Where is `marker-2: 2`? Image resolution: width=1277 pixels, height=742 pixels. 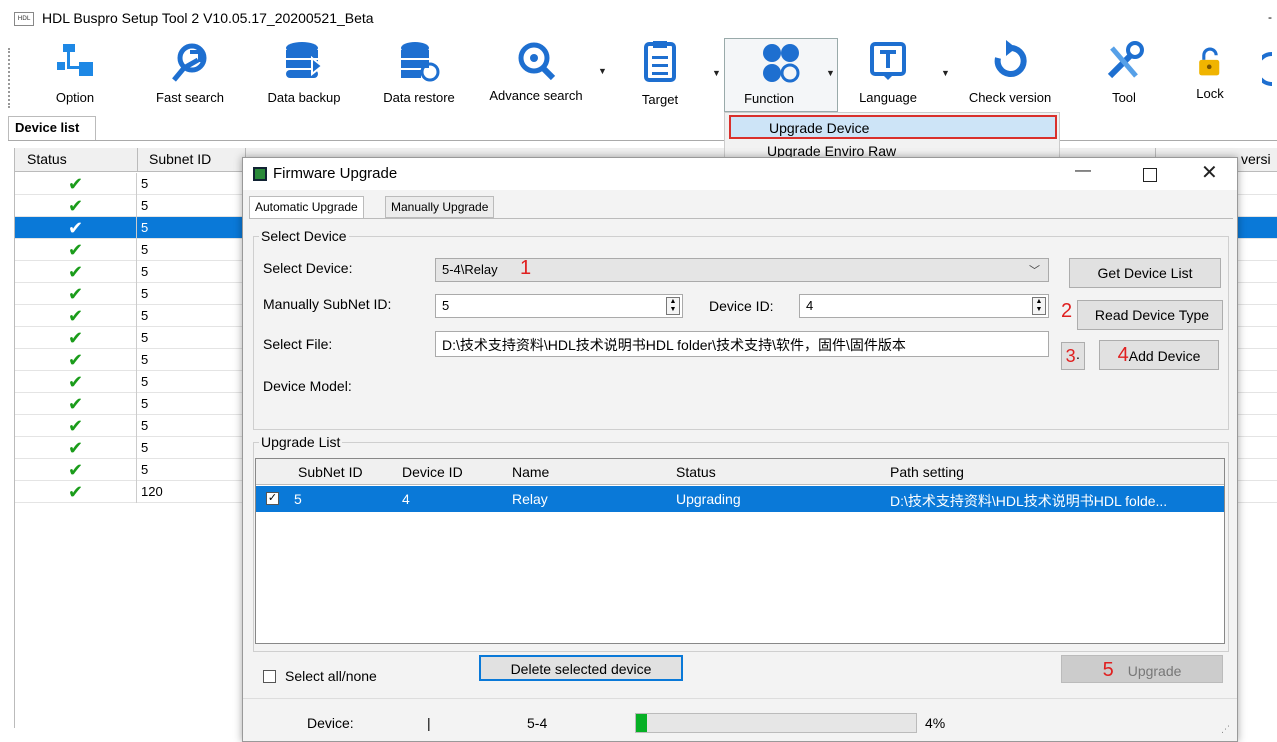 marker-2: 2 is located at coordinates (1067, 311).